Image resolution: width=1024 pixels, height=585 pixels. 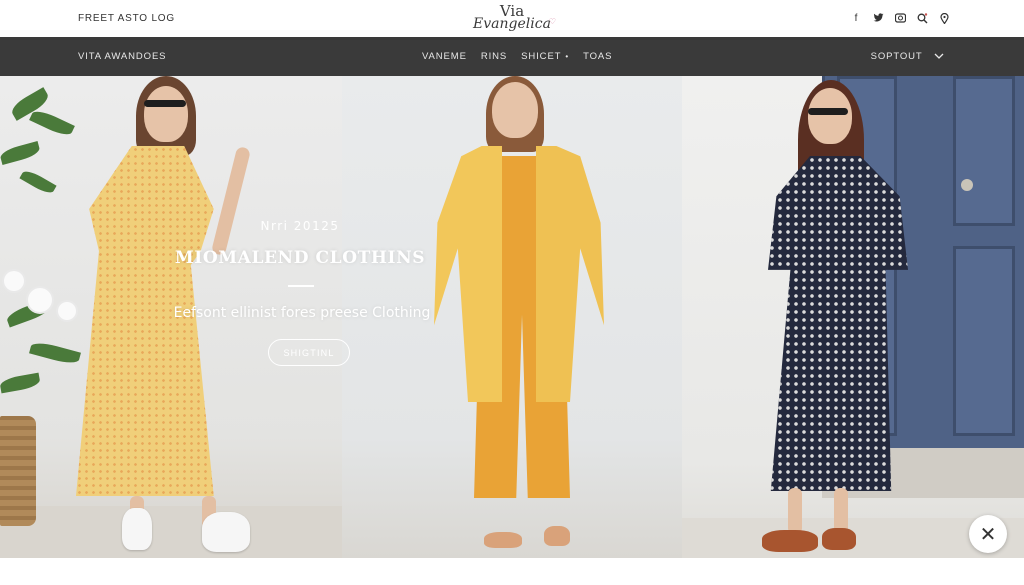 I want to click on close-button: ✕, so click(x=988, y=534).